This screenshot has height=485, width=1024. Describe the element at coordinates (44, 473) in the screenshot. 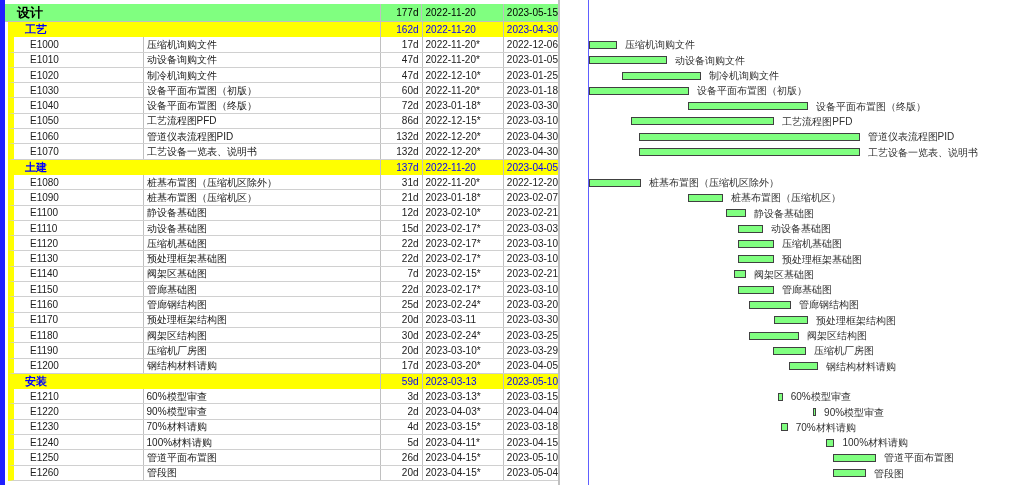

I see `activity-id: E1260` at that location.